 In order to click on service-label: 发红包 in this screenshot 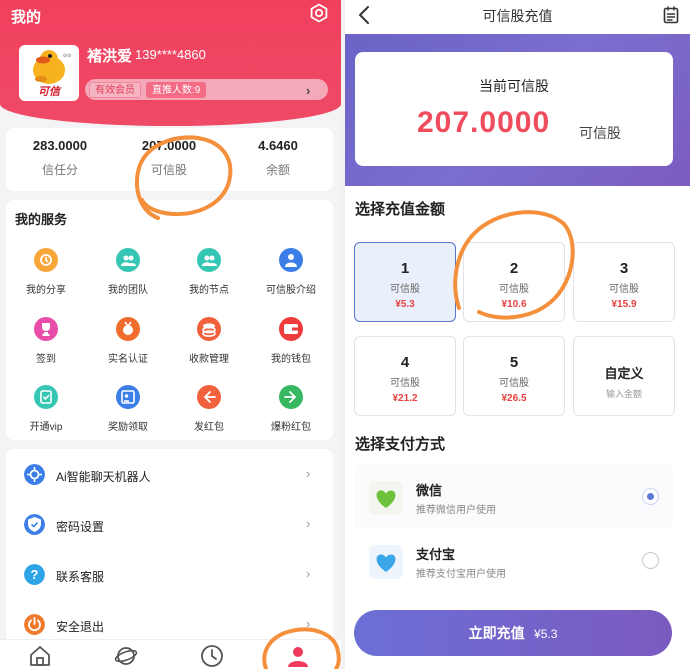, I will do `click(209, 427)`.